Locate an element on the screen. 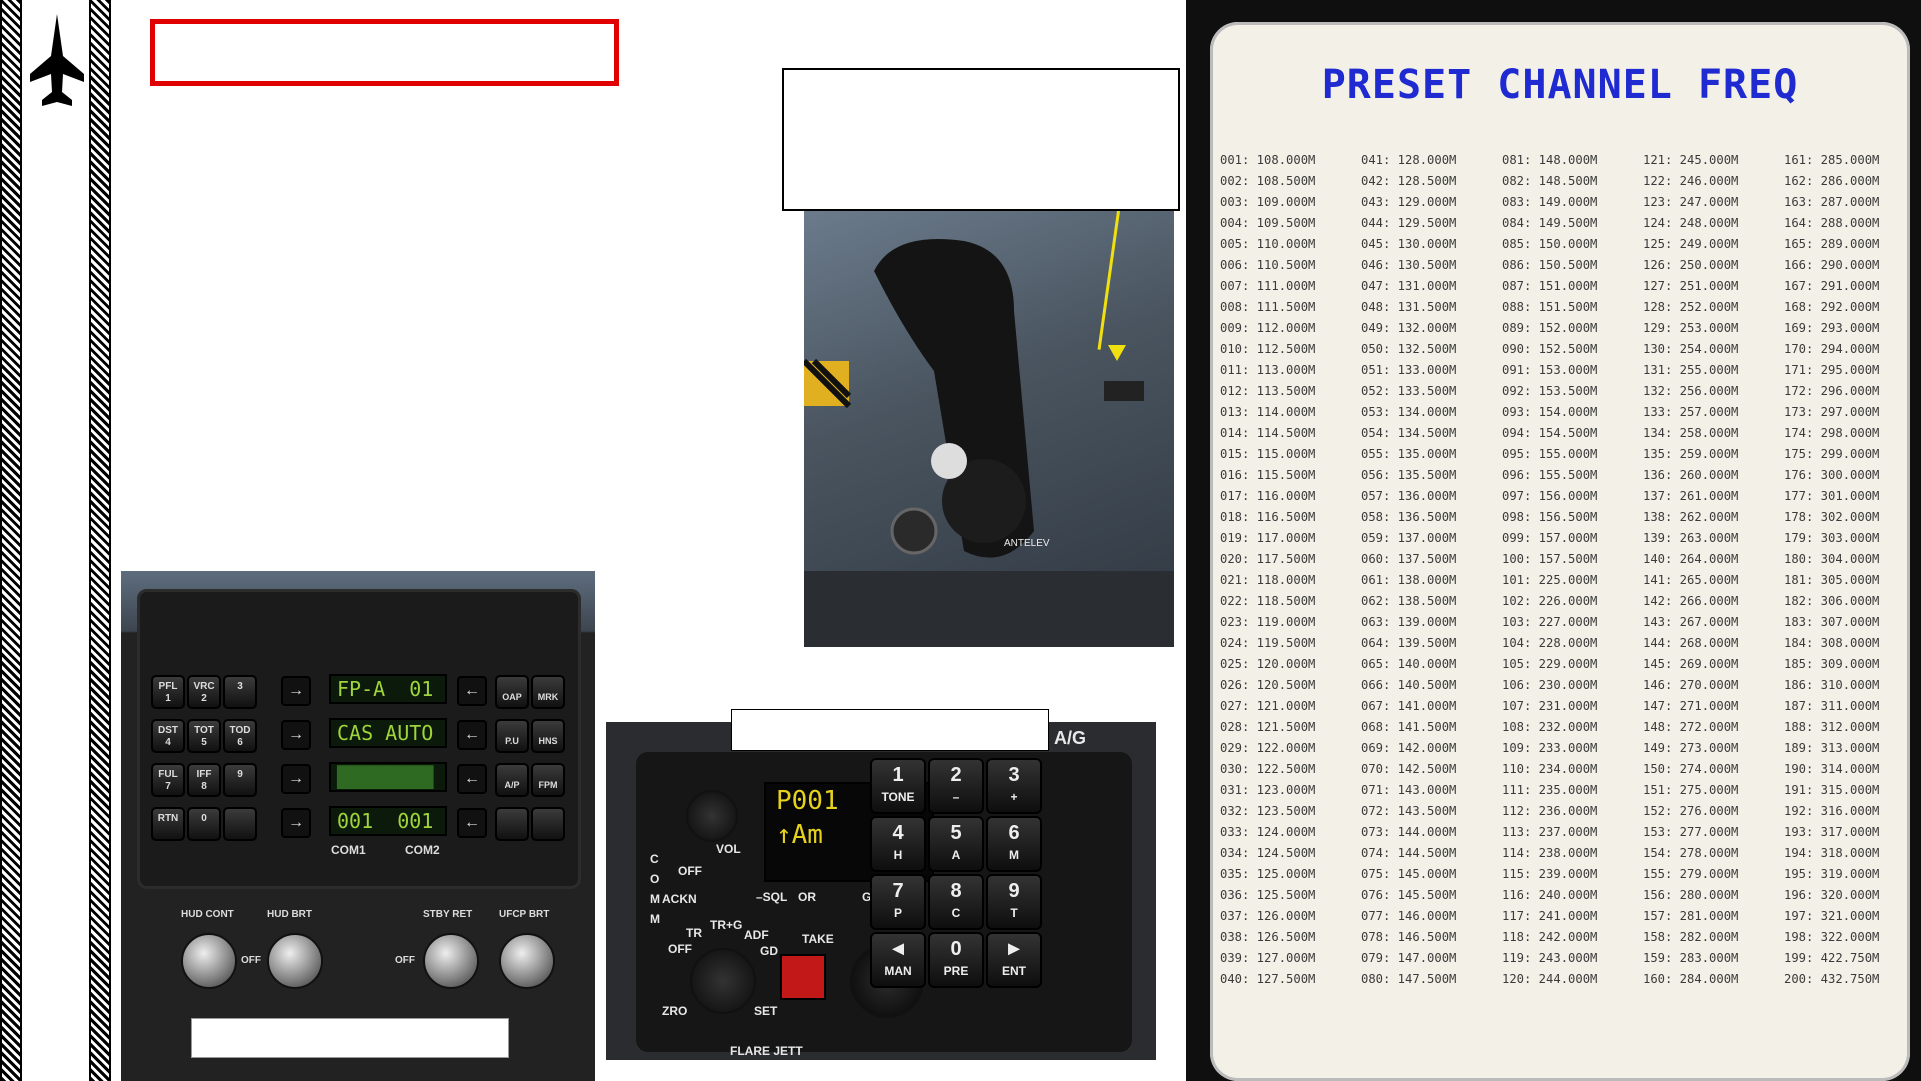 This screenshot has height=1081, width=1921. freq-entry: 107: 231.000M is located at coordinates (1550, 706).